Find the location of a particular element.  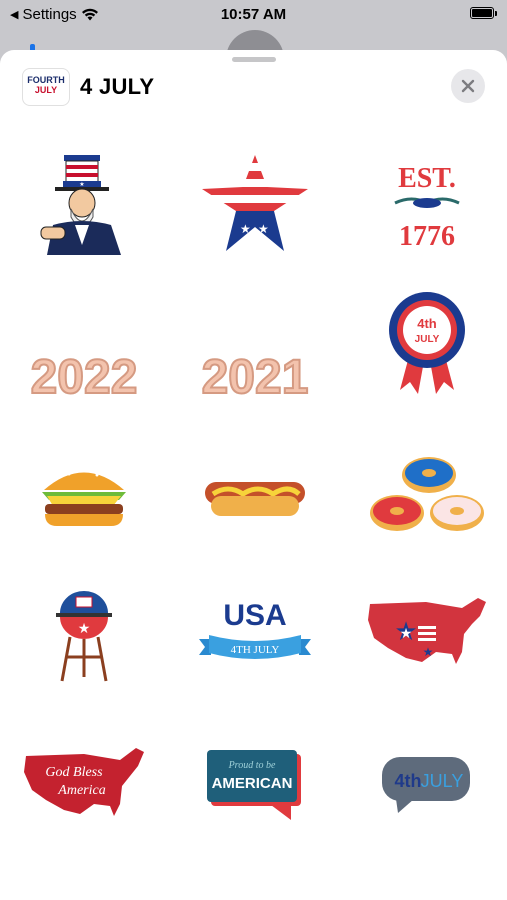

proud-text: Proud to be is located at coordinates (252, 765).